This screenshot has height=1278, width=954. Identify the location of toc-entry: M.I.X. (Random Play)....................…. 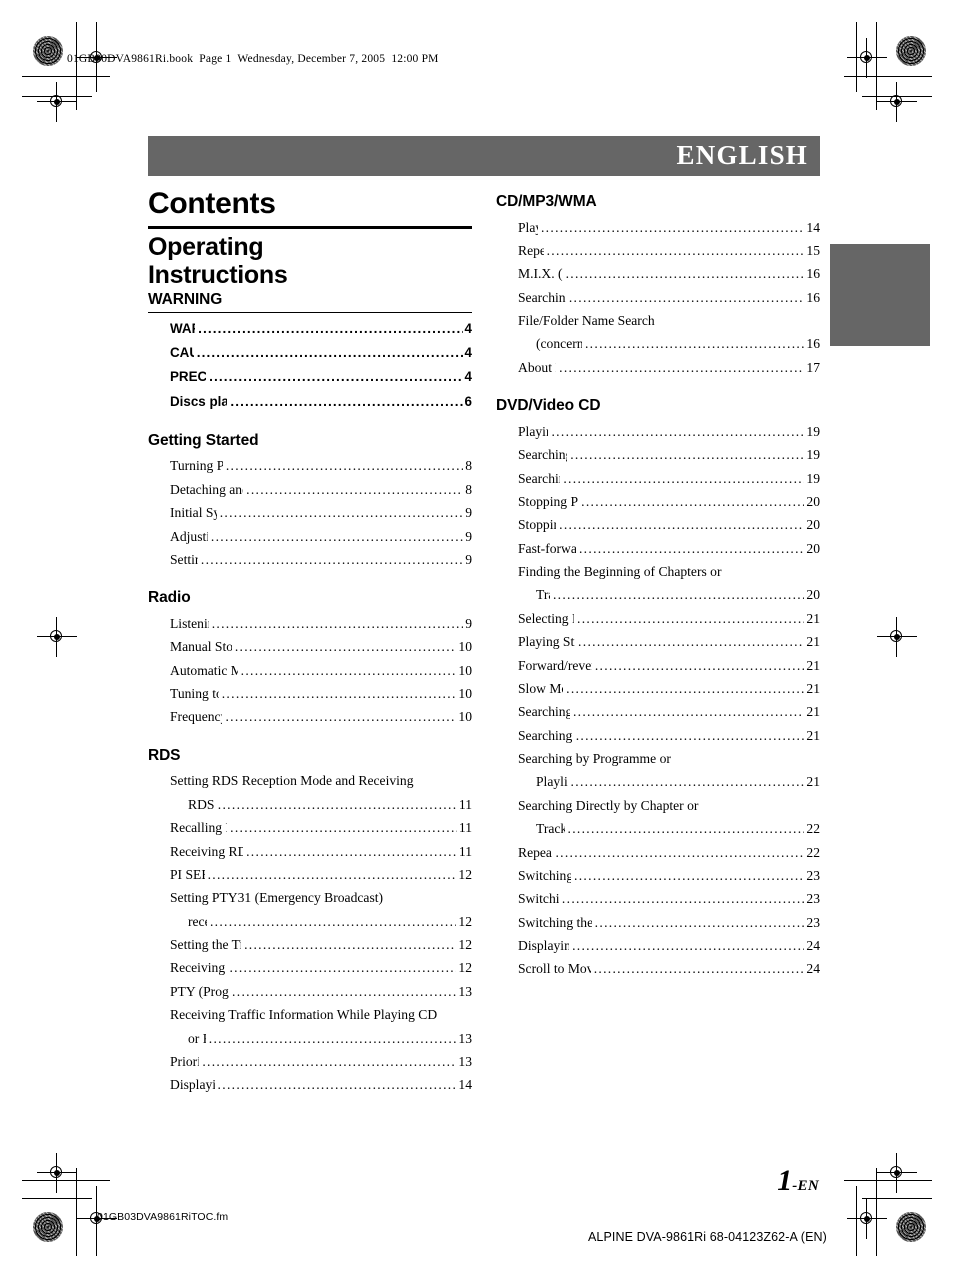
(658, 273).